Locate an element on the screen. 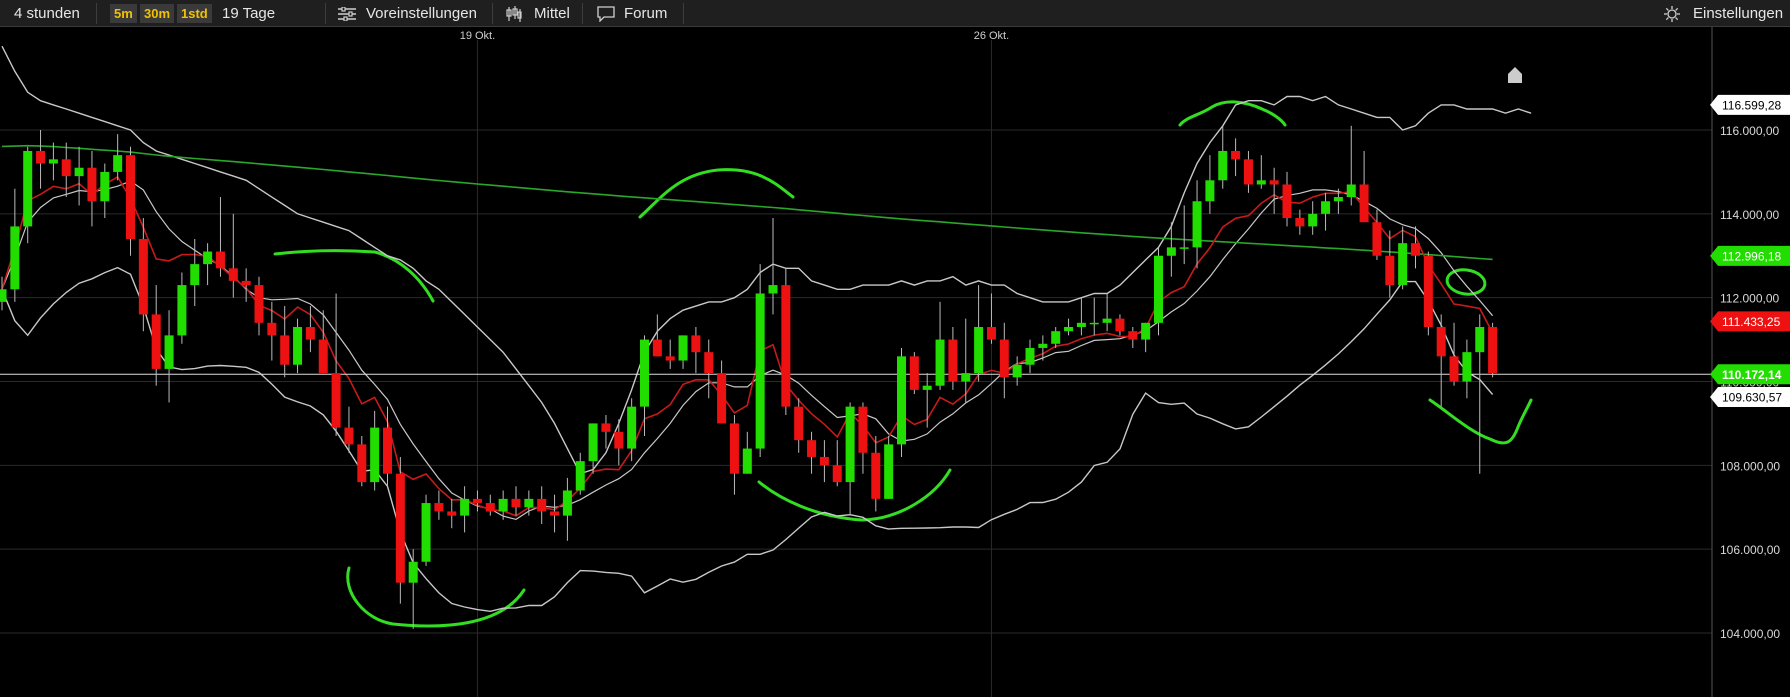  presets-button: Voreinstellungen is located at coordinates (418, 13).